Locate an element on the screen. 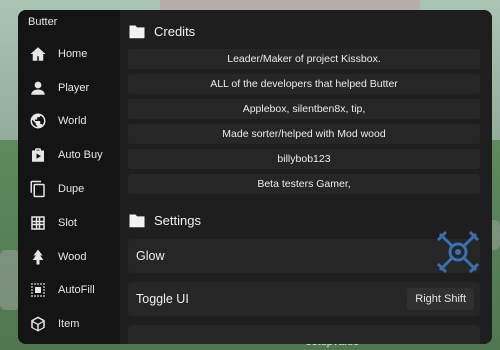 This screenshot has width=500, height=350. sidebar-item-slot: Slot is located at coordinates (69, 223).